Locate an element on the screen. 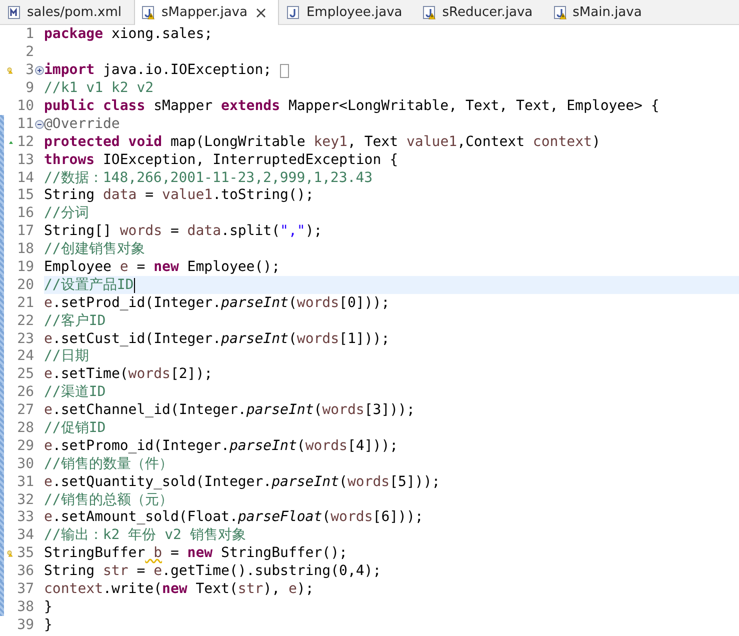 The width and height of the screenshot is (739, 636). line-number: 27 is located at coordinates (25, 411).